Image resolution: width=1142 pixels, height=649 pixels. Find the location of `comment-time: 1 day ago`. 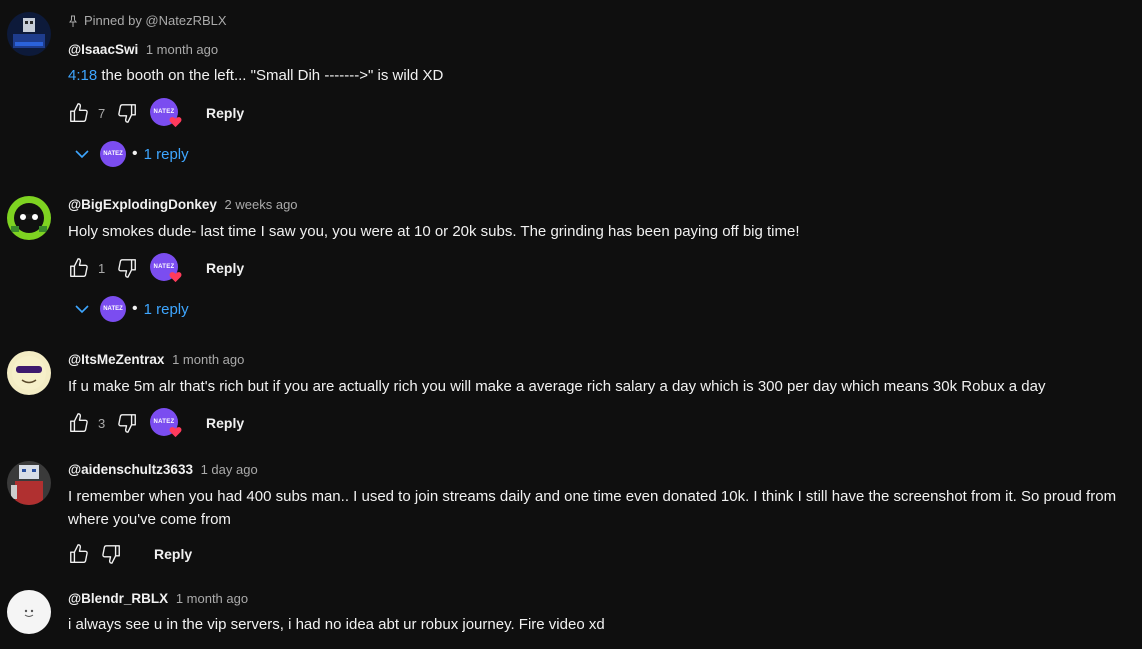

comment-time: 1 day ago is located at coordinates (229, 469).